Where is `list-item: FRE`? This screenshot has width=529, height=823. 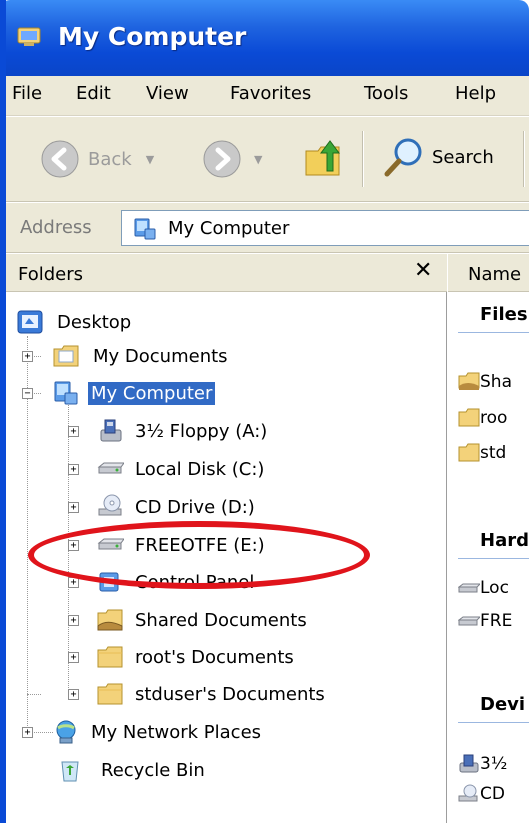 list-item: FRE is located at coordinates (485, 621).